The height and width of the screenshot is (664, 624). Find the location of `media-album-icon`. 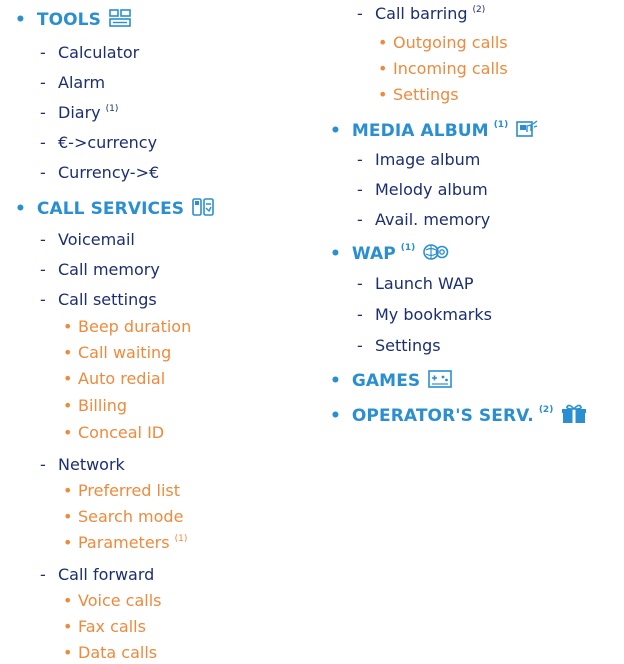

media-album-icon is located at coordinates (527, 131).